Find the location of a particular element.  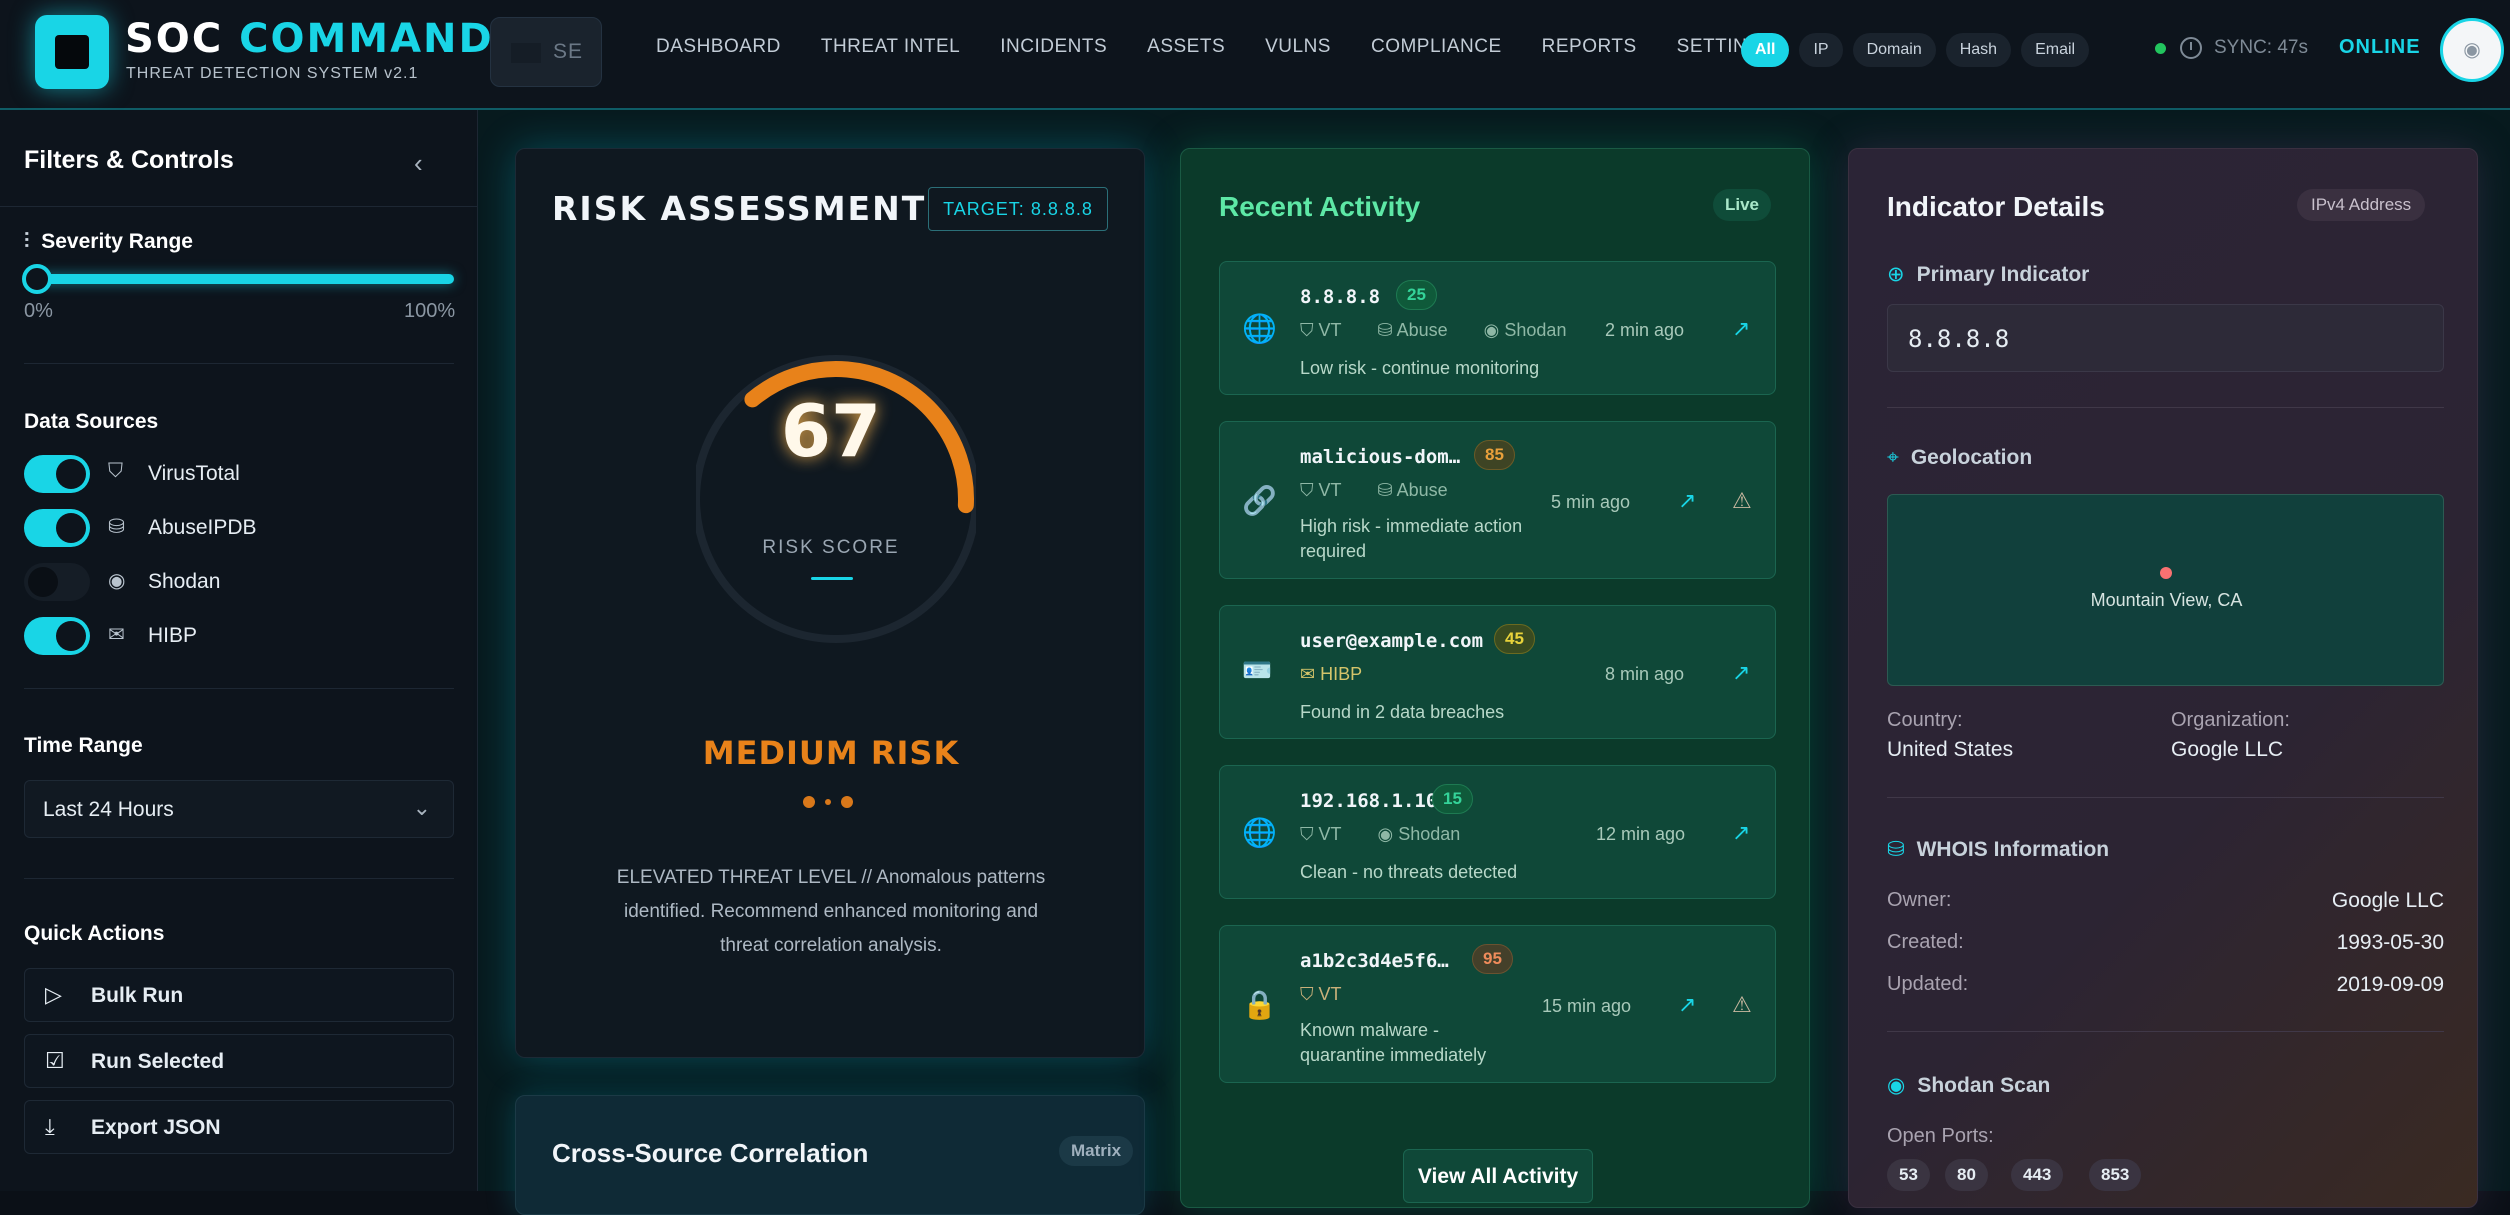

port-badge: 853 is located at coordinates (2115, 1175).